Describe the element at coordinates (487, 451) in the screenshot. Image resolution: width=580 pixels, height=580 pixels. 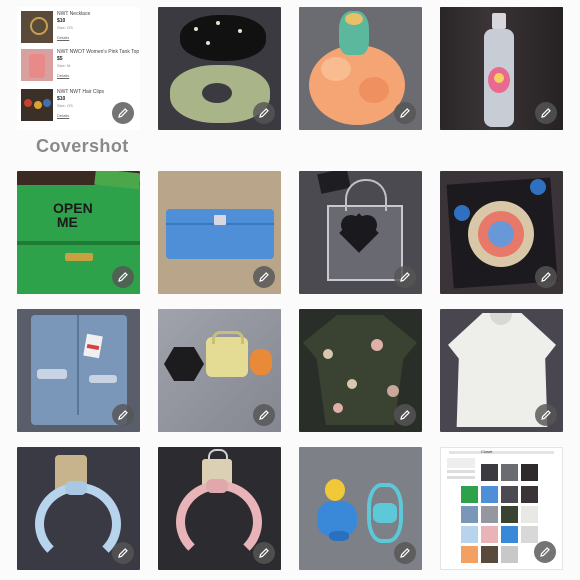
I see `closet-header: Closet` at that location.